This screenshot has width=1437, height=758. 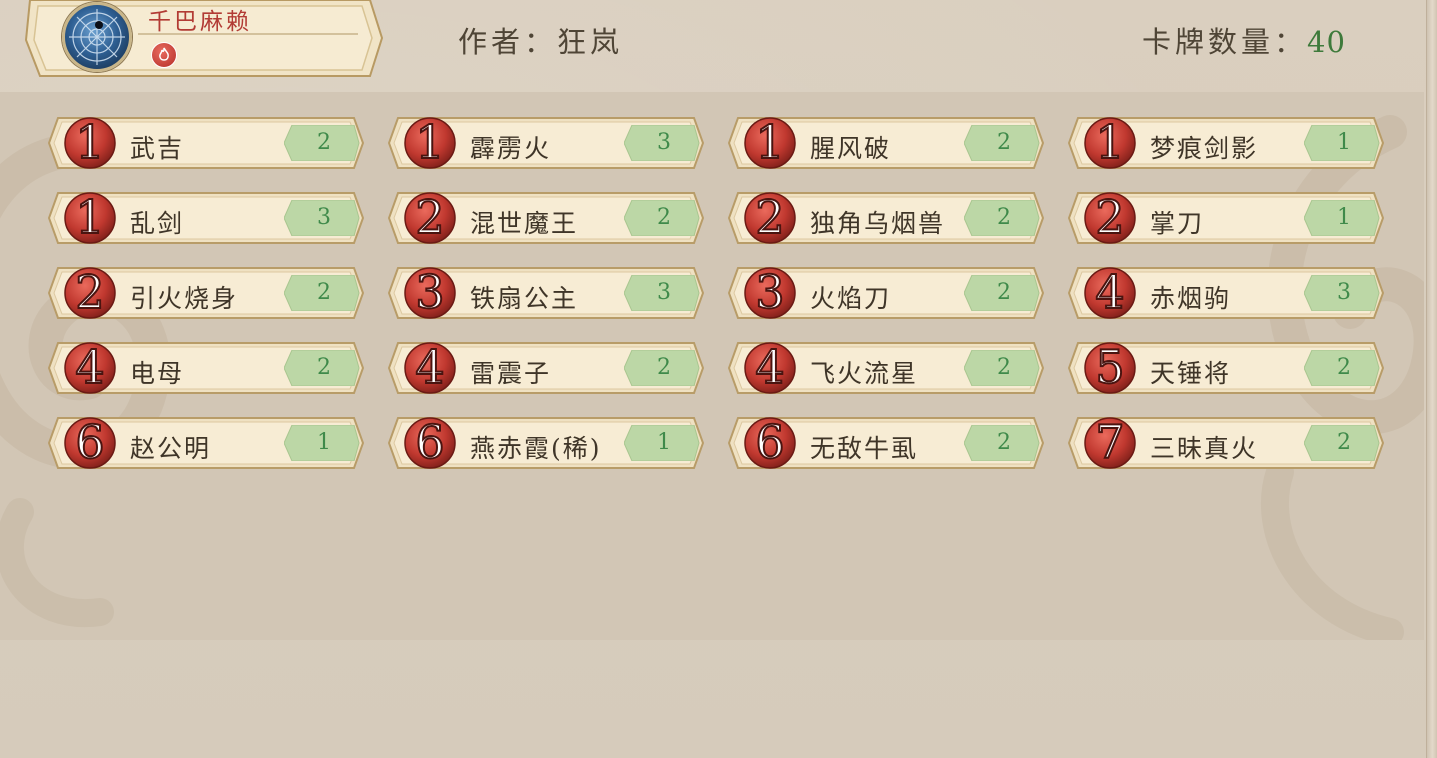 I want to click on card-row: 6 燕赤霞(稀) 1, so click(x=546, y=442).